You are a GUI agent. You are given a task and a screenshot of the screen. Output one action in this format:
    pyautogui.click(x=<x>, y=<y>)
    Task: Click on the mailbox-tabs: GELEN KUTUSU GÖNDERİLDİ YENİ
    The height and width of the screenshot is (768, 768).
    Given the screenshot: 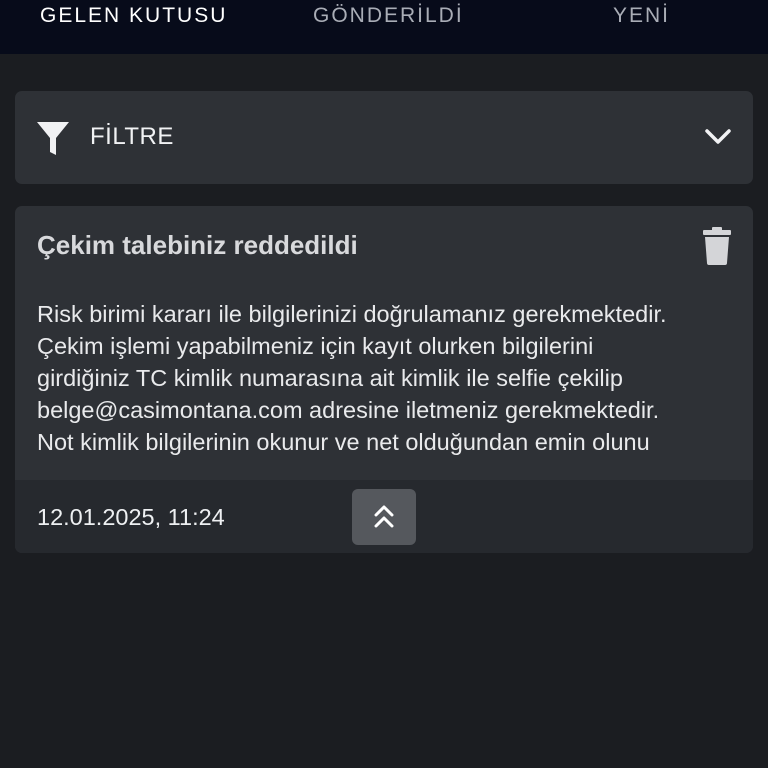 What is the action you would take?
    pyautogui.click(x=384, y=27)
    